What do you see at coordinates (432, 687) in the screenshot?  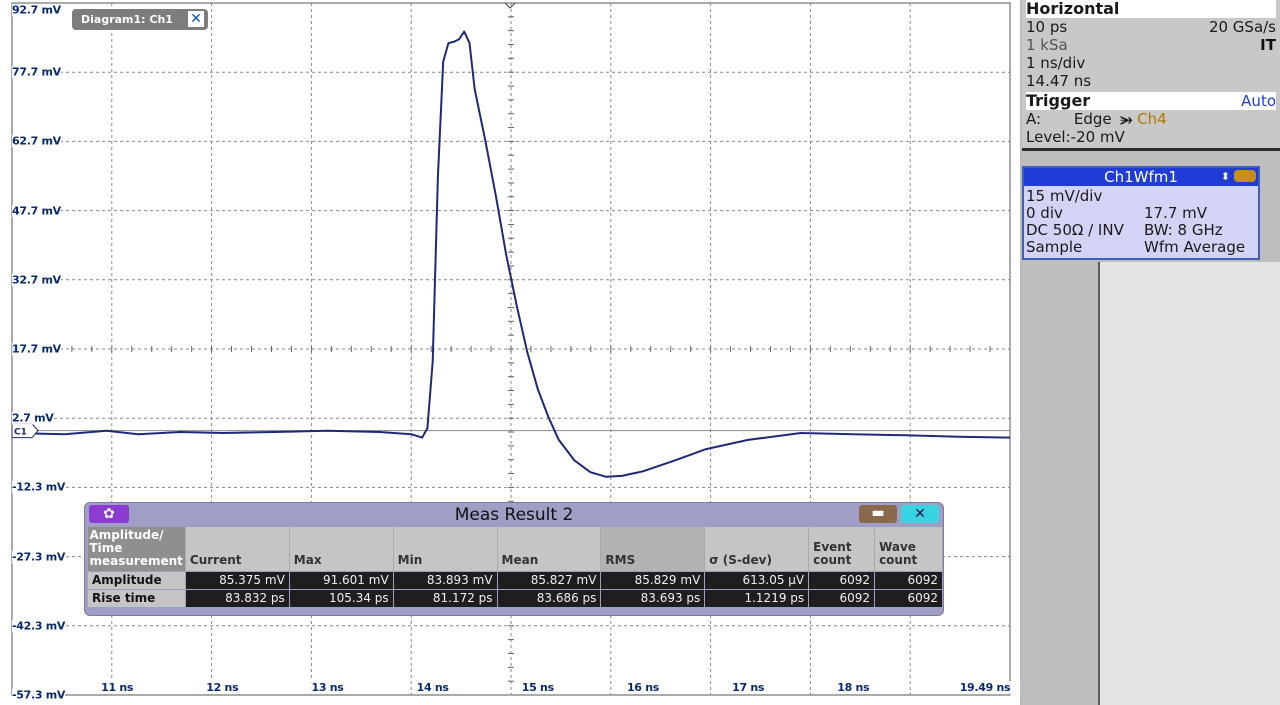 I see `x-tick-label: 14 ns` at bounding box center [432, 687].